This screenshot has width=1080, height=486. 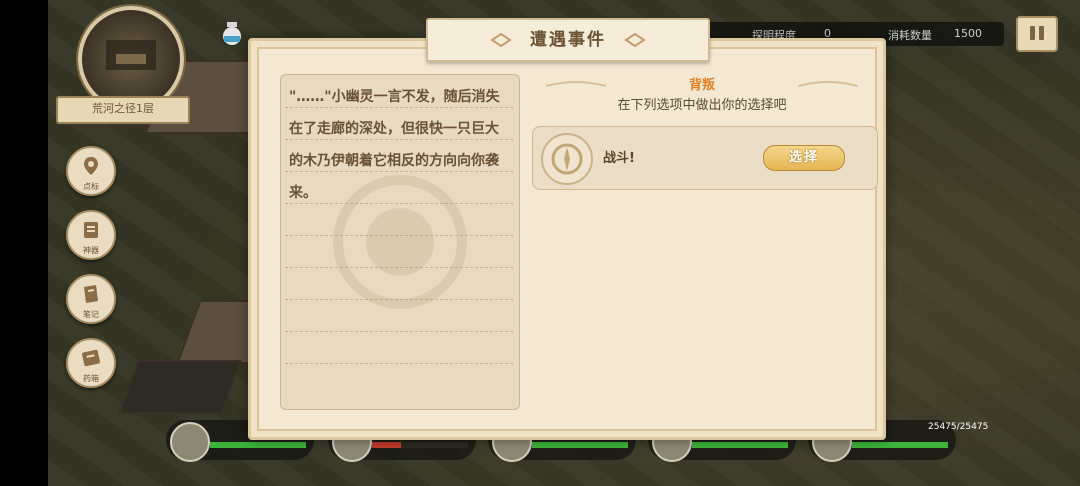 I want to click on choice-option: 战斗! 选择, so click(x=705, y=158).